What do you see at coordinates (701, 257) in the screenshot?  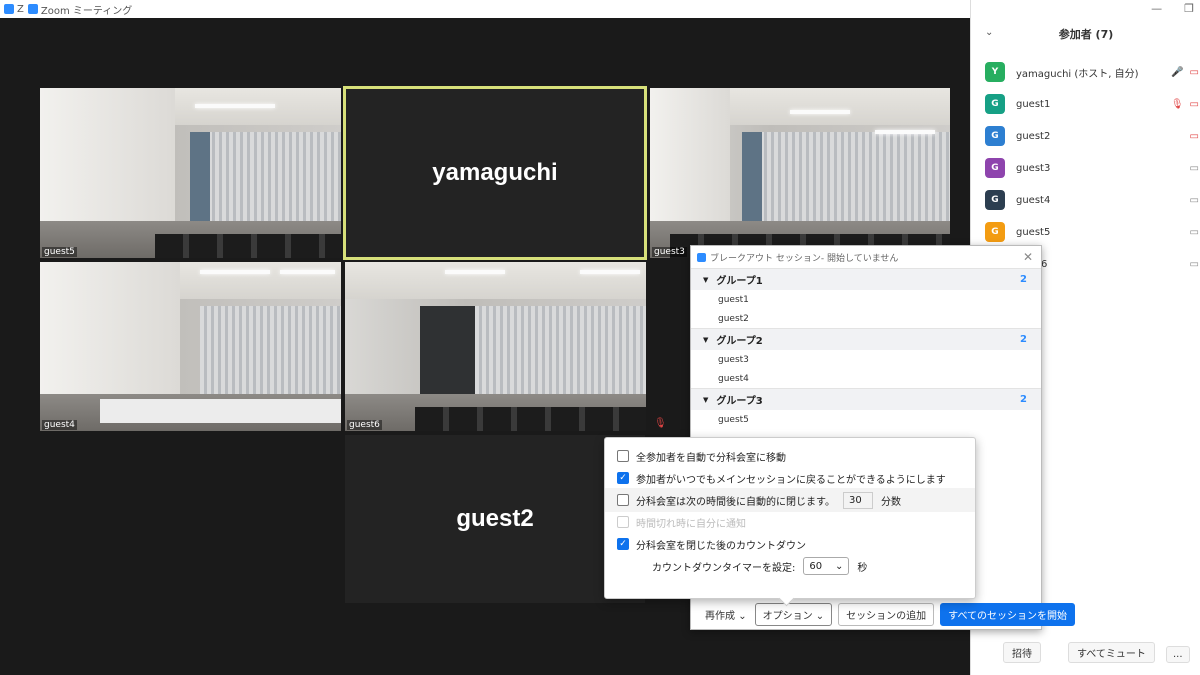 I see `zoom-logo-icon` at bounding box center [701, 257].